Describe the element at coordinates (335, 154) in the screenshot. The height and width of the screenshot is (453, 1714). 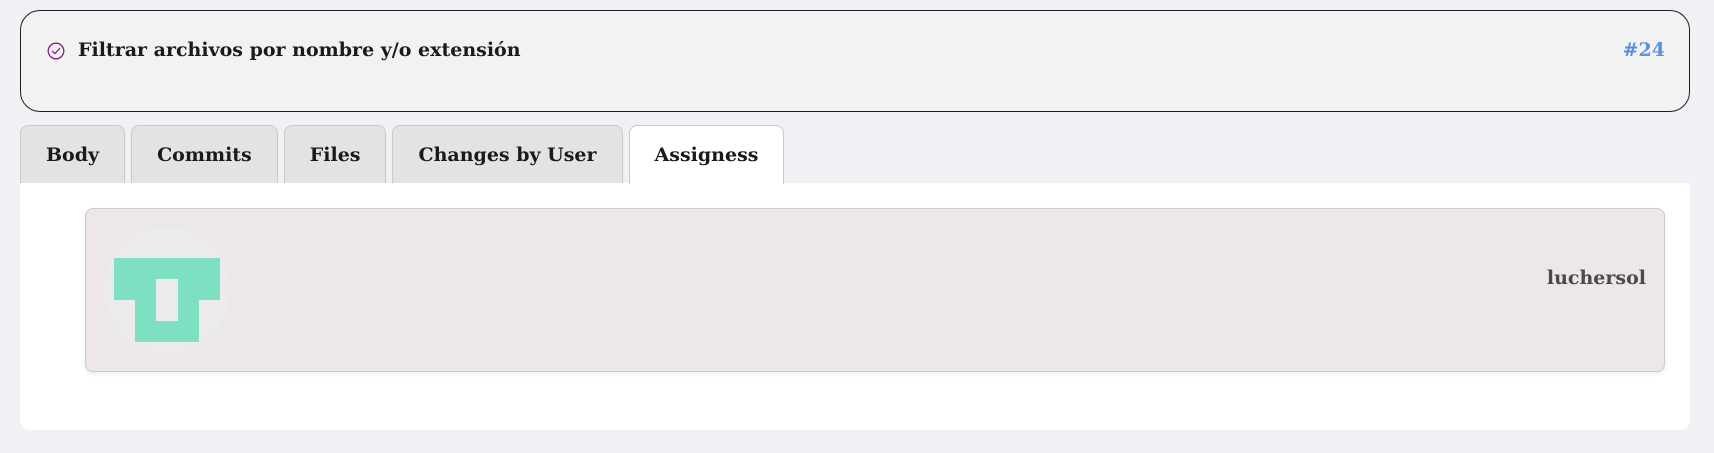
I see `tab-files: Files` at that location.